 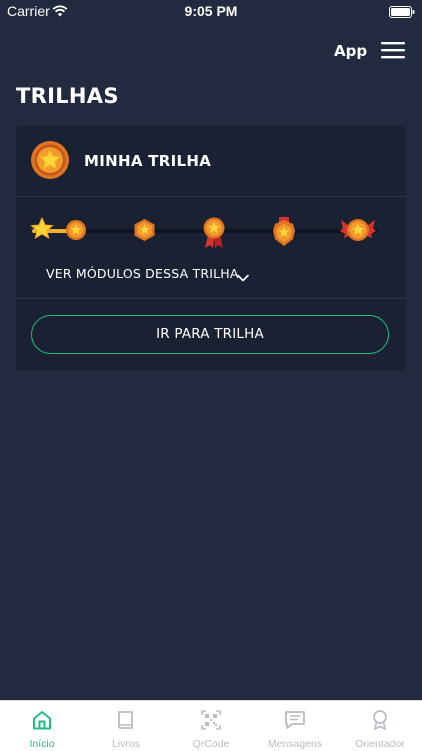 I want to click on tab-label: QrCode, so click(x=211, y=744).